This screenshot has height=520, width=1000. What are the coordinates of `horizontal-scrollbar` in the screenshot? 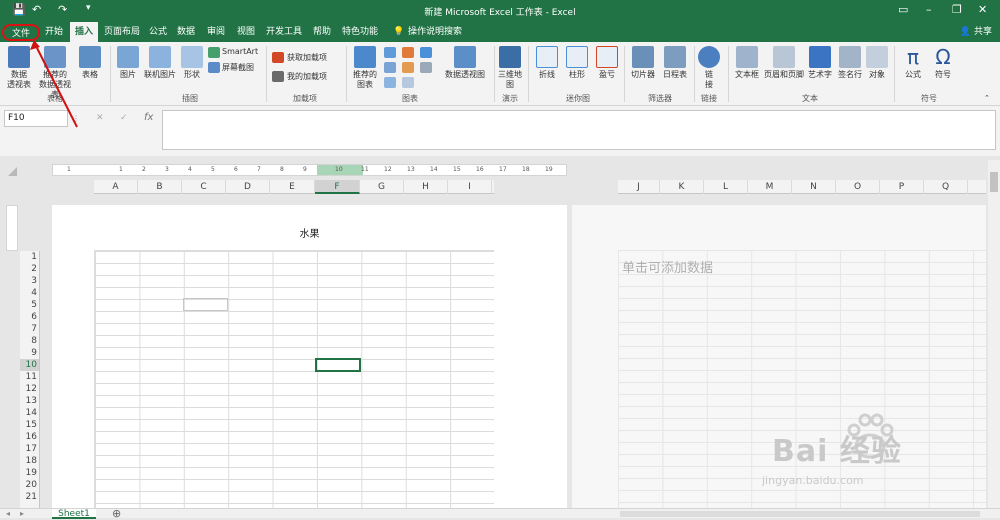 It's located at (800, 514).